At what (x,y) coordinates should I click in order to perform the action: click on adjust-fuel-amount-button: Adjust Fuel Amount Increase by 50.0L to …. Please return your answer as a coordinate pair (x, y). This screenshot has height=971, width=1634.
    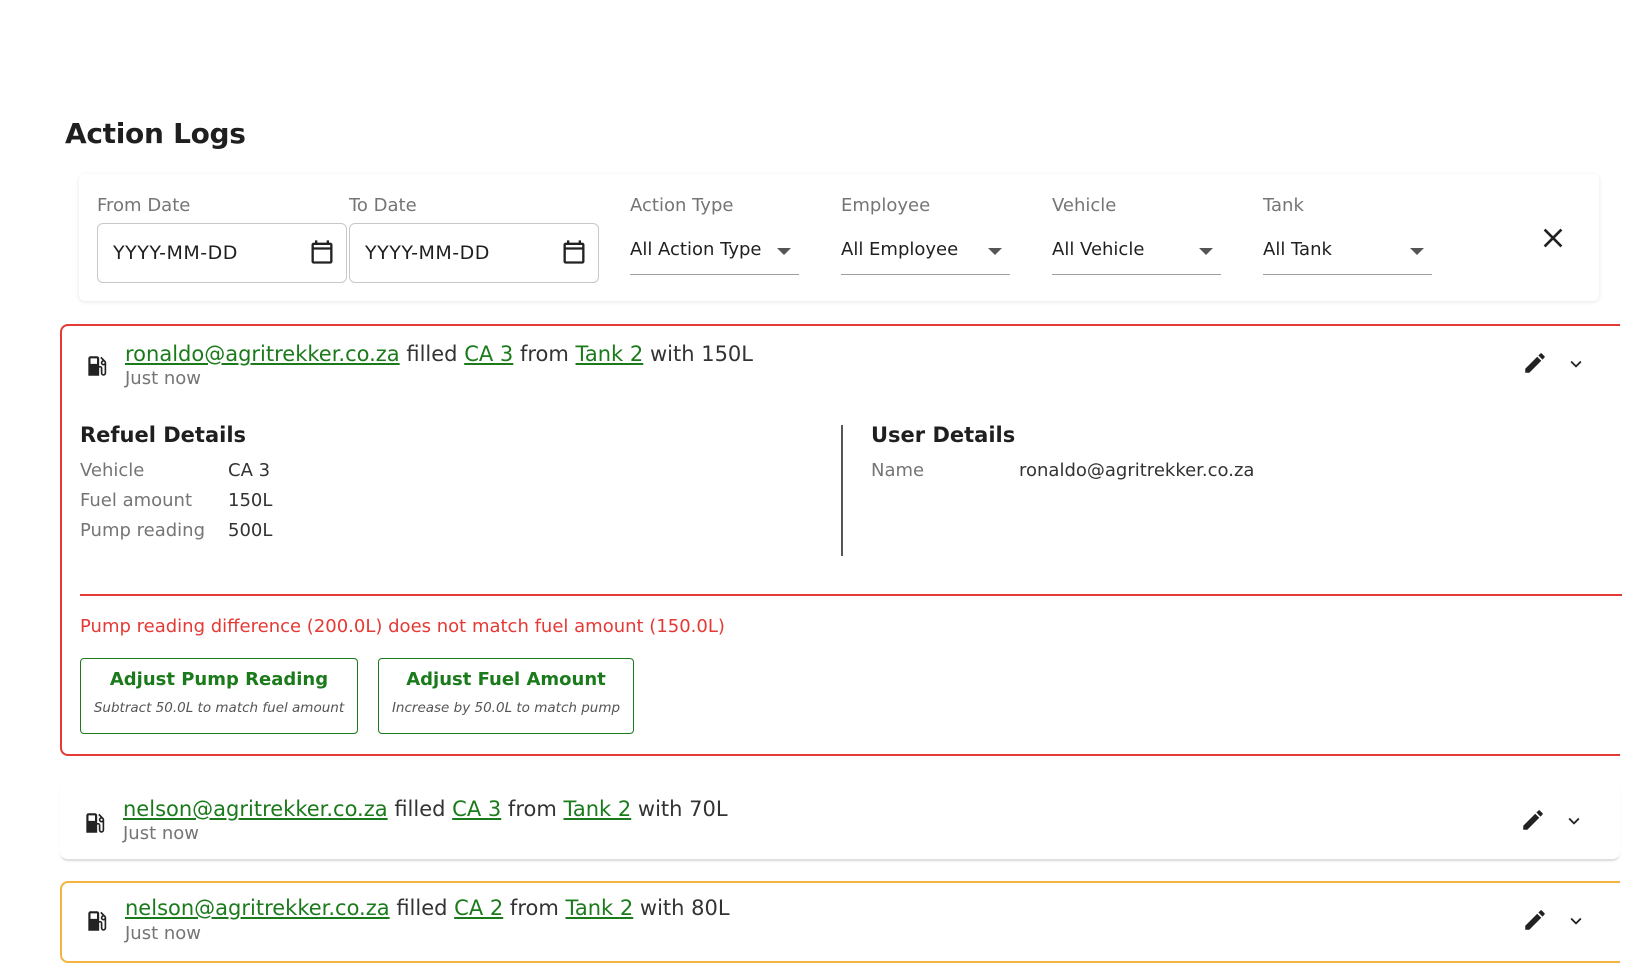
    Looking at the image, I should click on (506, 696).